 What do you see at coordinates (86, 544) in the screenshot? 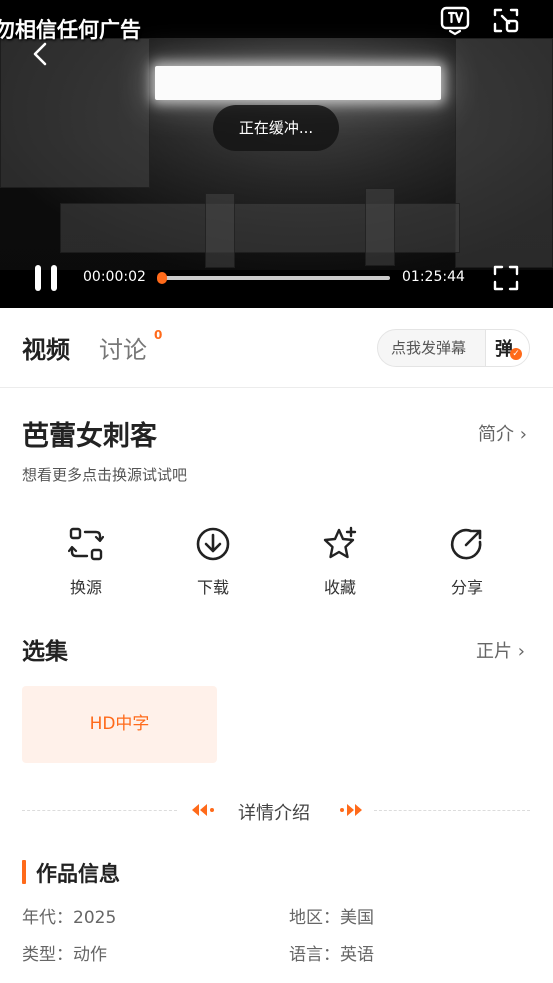
I see `switch-source-icon` at bounding box center [86, 544].